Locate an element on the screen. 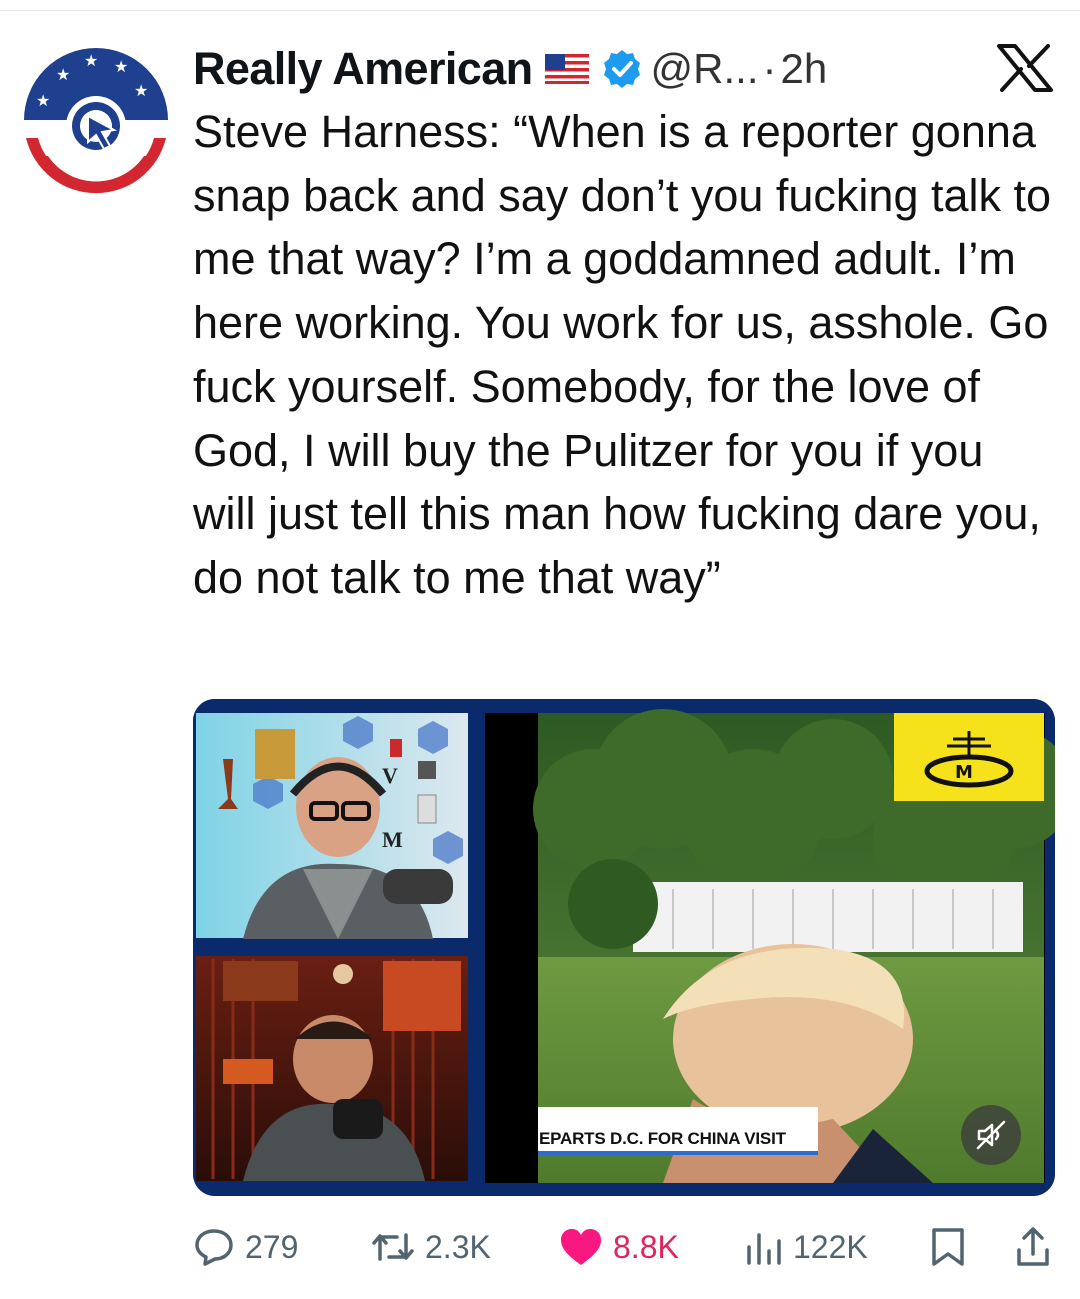  svg-text: M is located at coordinates (964, 772).